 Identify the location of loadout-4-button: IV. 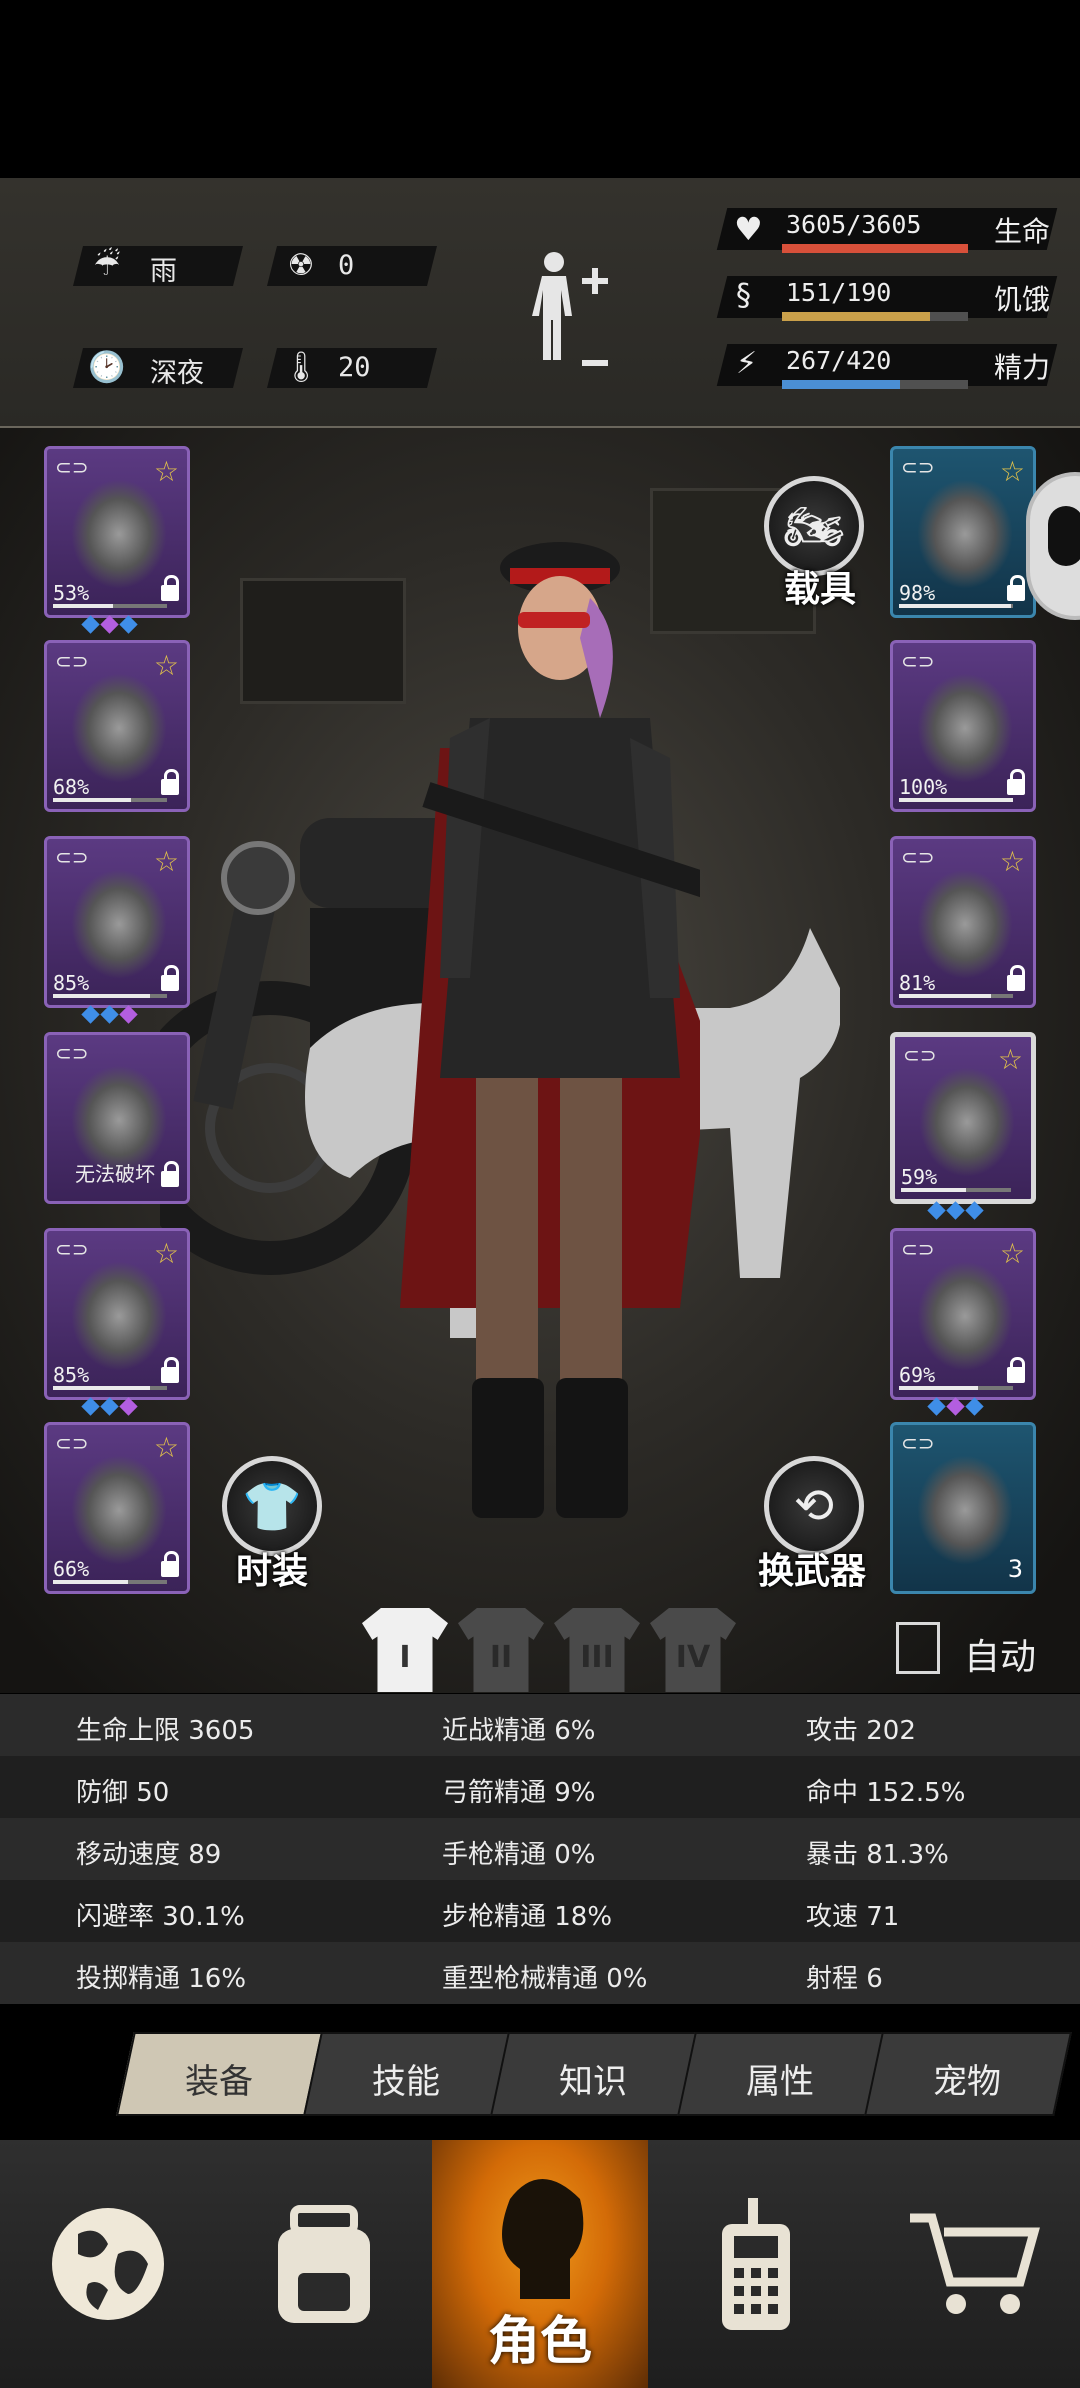
(693, 1650).